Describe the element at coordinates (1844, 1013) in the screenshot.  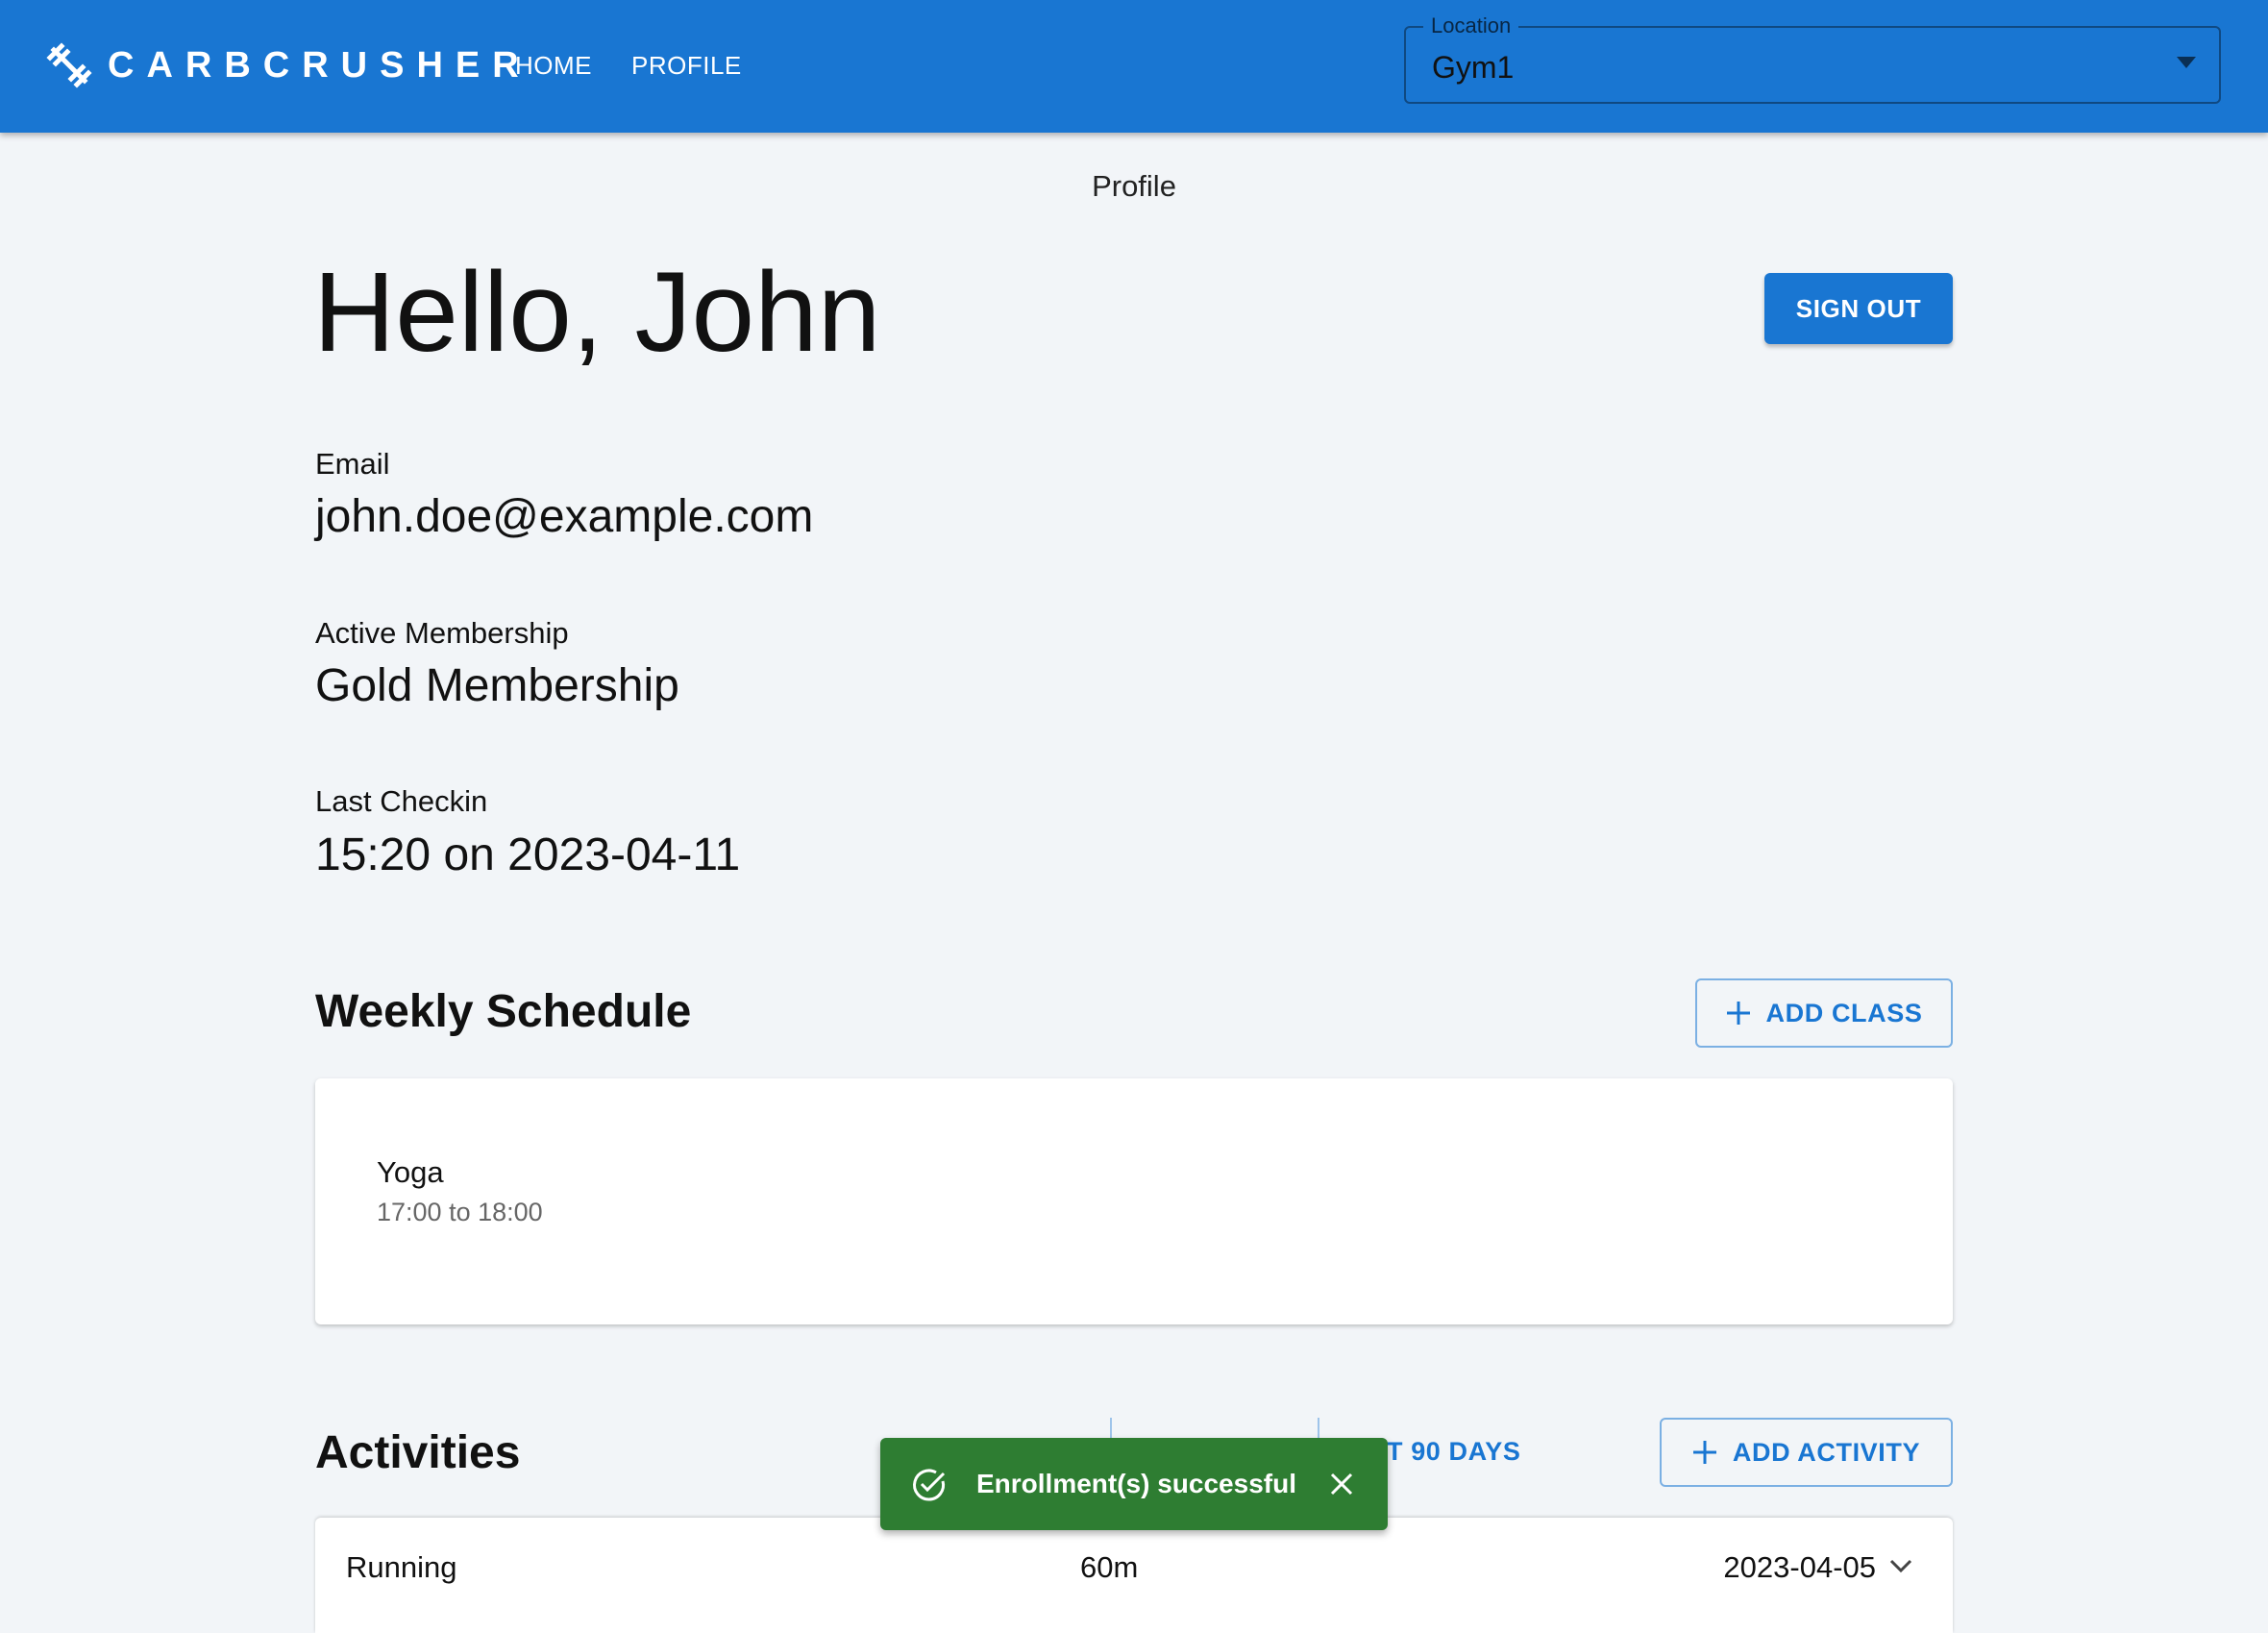
I see `add-class-label: ADD CLASS` at that location.